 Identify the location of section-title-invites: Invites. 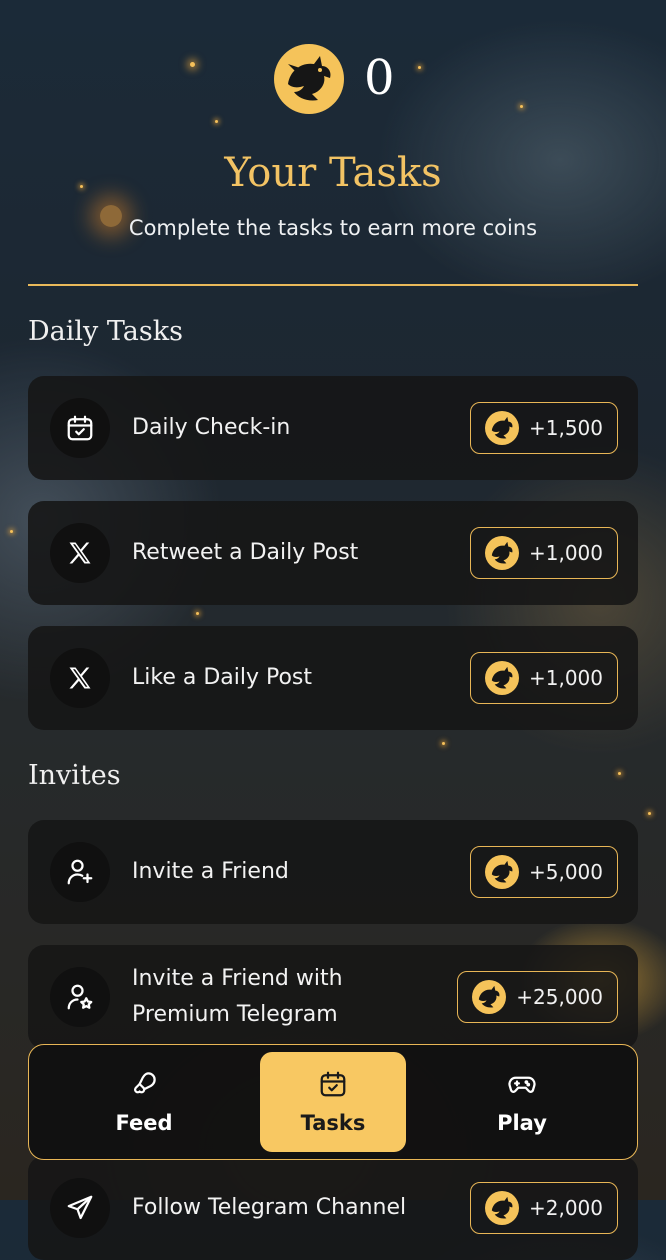
(74, 775).